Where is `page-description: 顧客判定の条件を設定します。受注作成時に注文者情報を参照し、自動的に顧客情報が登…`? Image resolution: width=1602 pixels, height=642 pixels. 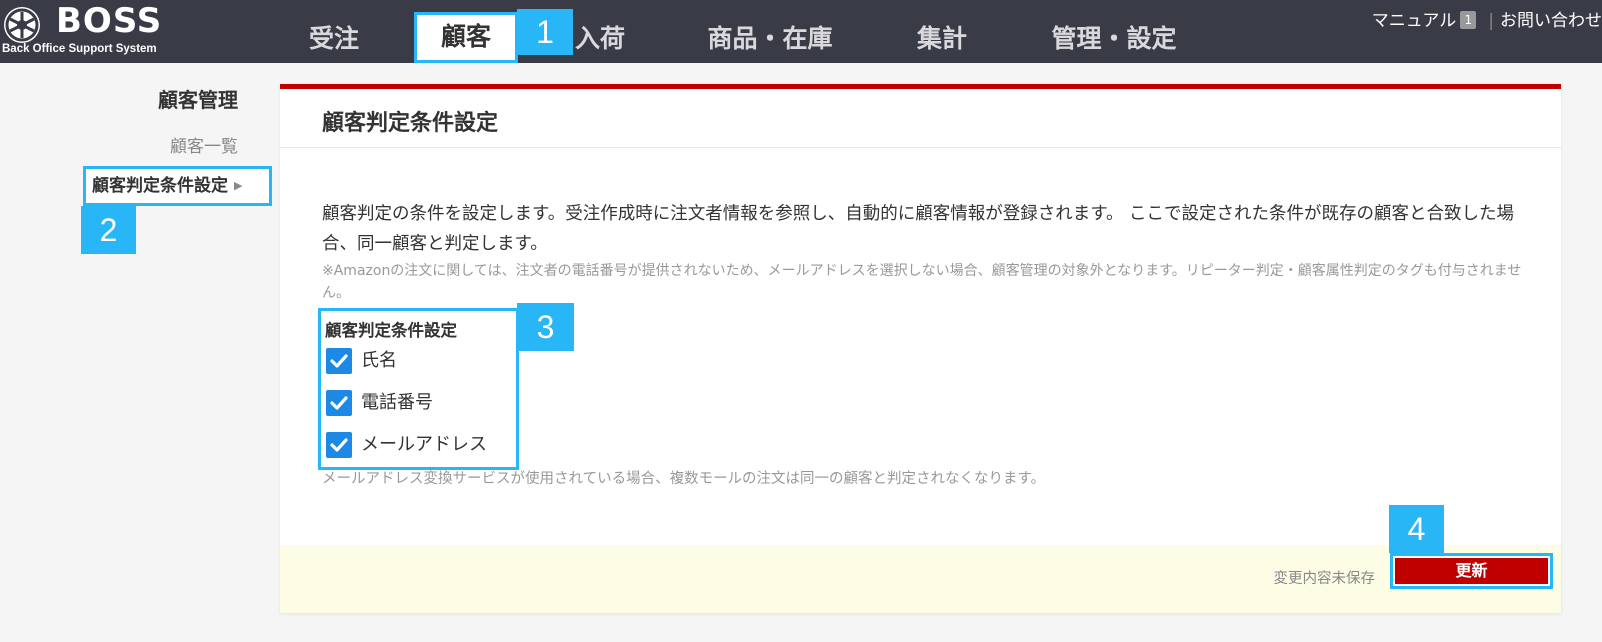 page-description: 顧客判定の条件を設定します。受注作成時に注文者情報を参照し、自動的に顧客情報が登… is located at coordinates (918, 229).